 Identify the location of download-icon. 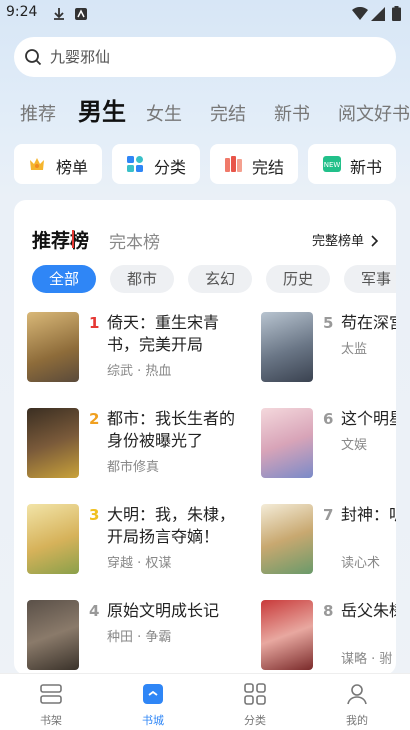
(59, 15).